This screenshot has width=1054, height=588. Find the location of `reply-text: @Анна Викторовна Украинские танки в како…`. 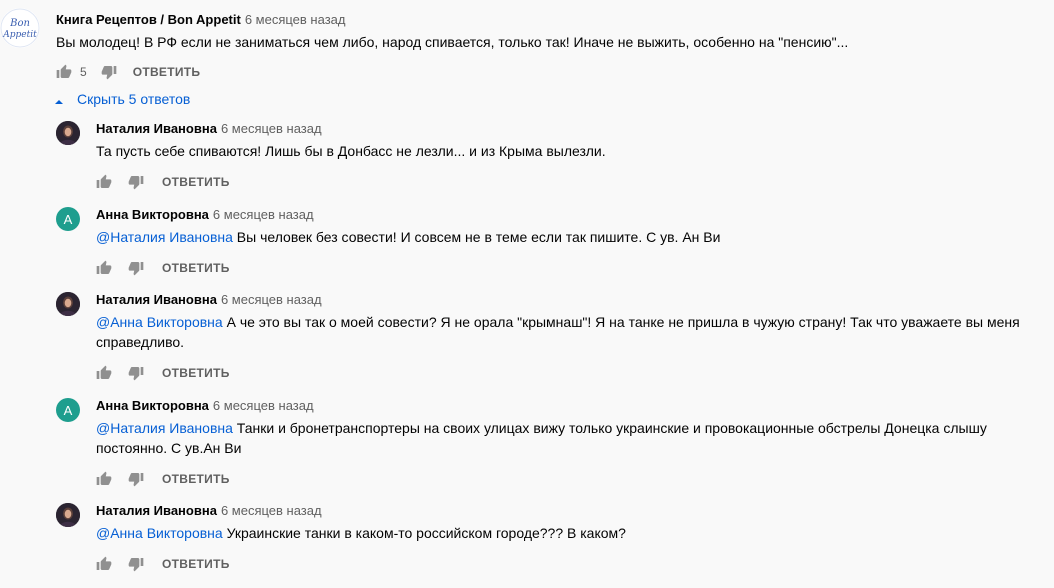

reply-text: @Анна Викторовна Украинские танки в како… is located at coordinates (571, 533).